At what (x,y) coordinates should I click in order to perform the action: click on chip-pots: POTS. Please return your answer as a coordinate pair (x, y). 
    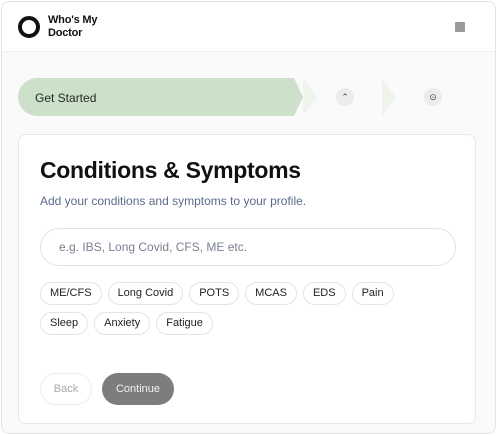
    Looking at the image, I should click on (214, 293).